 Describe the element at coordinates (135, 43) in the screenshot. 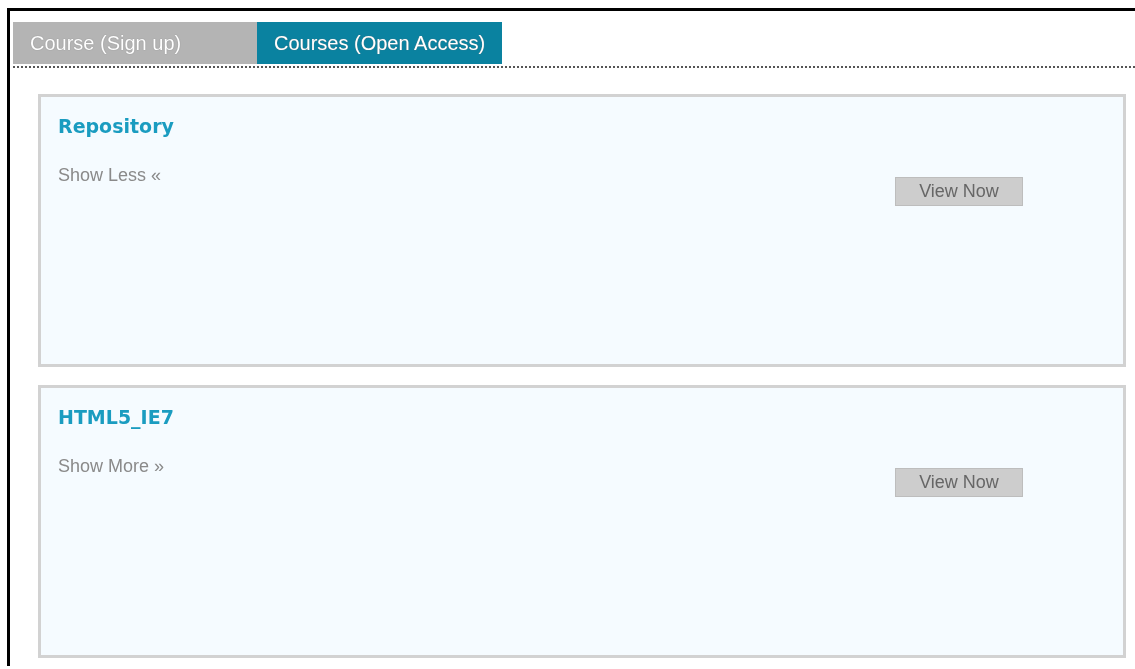

I see `tab: Course (Sign up)` at that location.